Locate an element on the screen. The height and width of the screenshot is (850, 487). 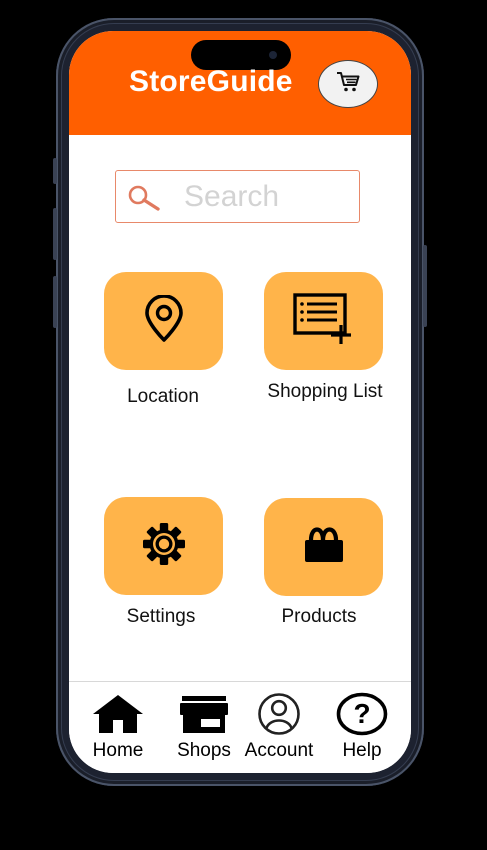
app-title: StoreGuide is located at coordinates (211, 81).